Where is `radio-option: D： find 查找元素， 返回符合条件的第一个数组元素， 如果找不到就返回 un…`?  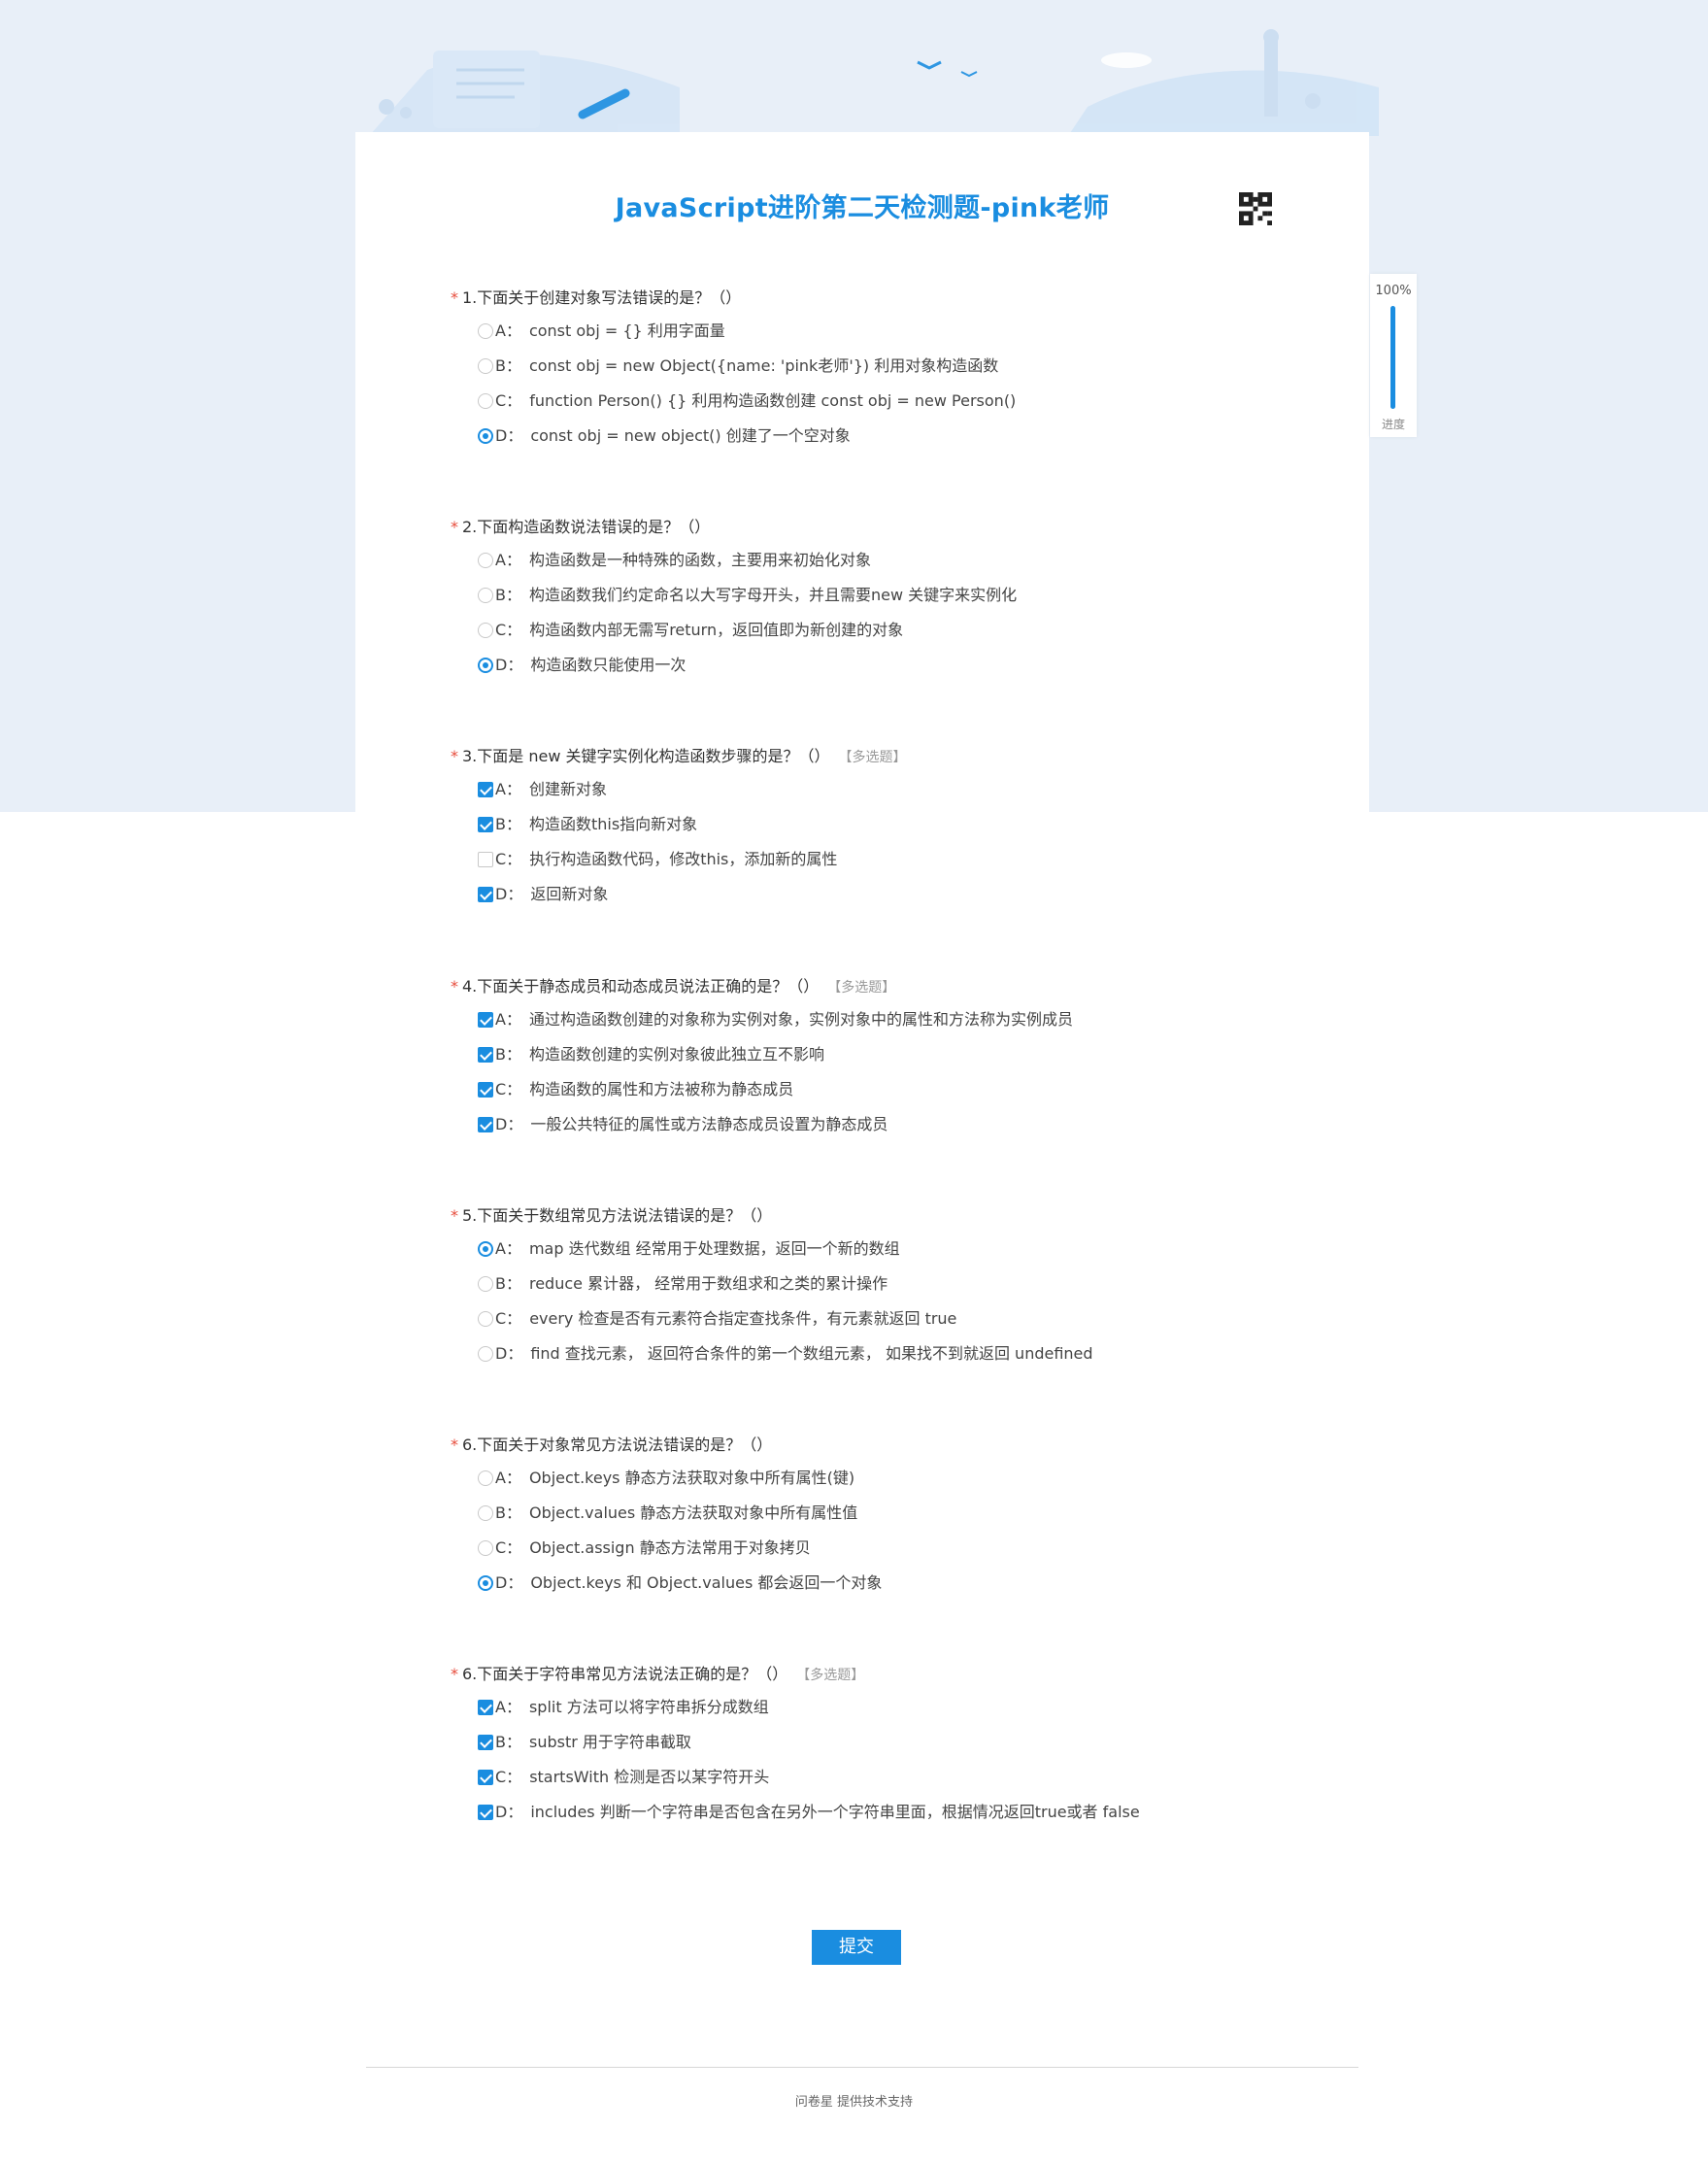
radio-option: D： find 查找元素， 返回符合条件的第一个数组元素， 如果找不到就返回 un… is located at coordinates (778, 1354).